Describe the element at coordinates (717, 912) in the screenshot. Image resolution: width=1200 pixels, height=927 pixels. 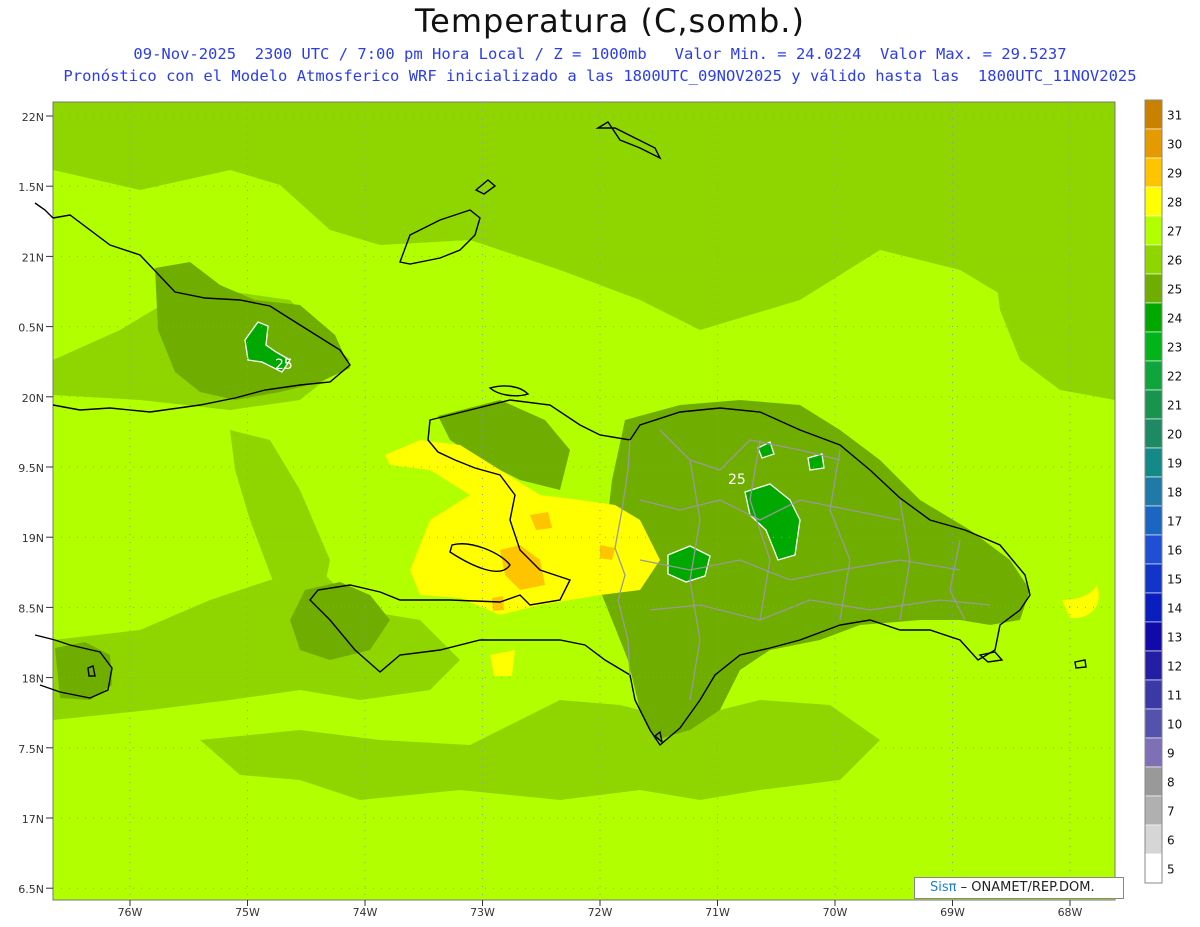
I see `lon-label: 71W` at that location.